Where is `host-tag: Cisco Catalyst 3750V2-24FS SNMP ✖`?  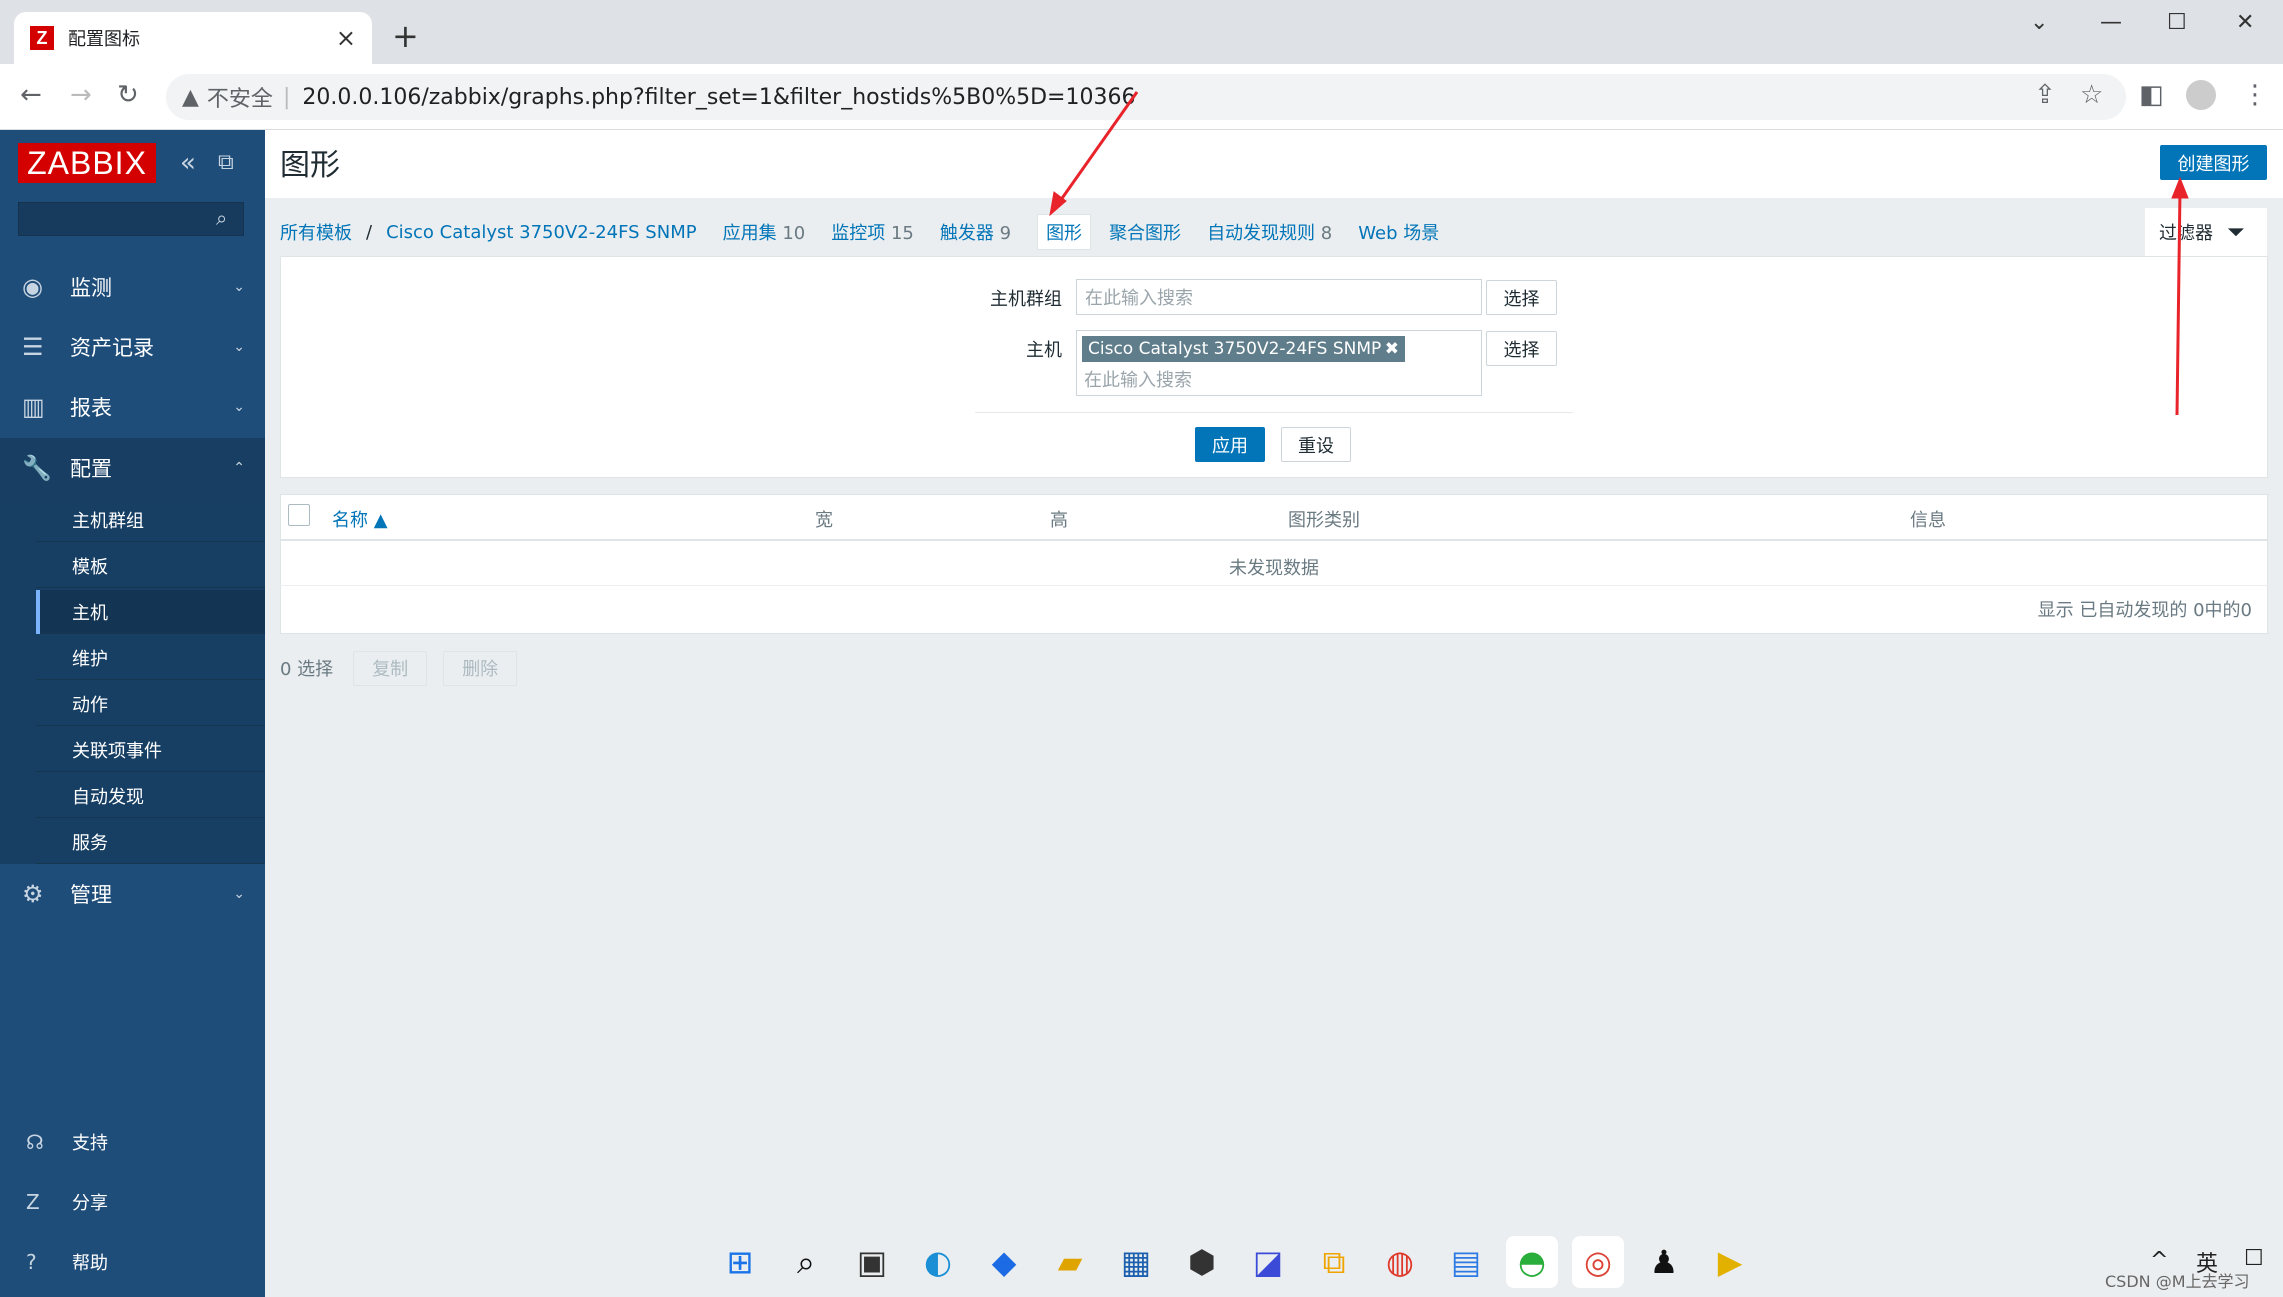 host-tag: Cisco Catalyst 3750V2-24FS SNMP ✖ is located at coordinates (1243, 349).